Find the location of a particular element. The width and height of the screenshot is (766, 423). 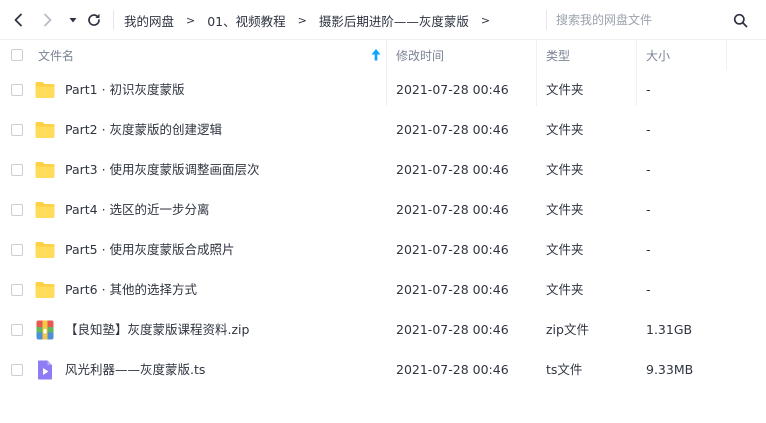

file-row: Part4 · 选区的近一步分离 2021-07-28 00:46 文件夹 - is located at coordinates (383, 210).